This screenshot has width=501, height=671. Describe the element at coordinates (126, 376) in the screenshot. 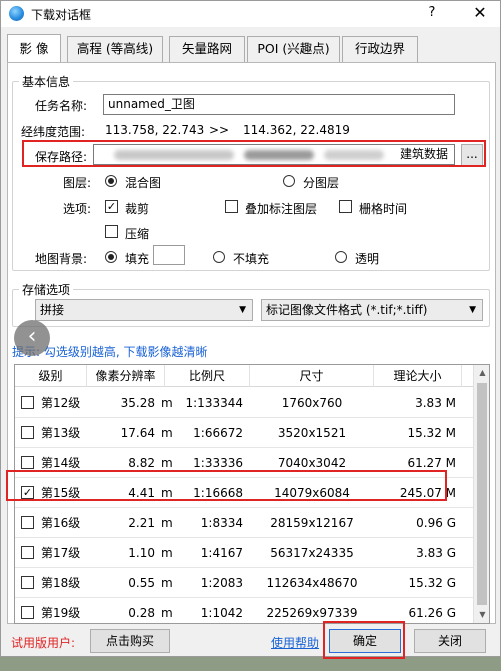

I see `col-resolution: 像素分辨率` at that location.